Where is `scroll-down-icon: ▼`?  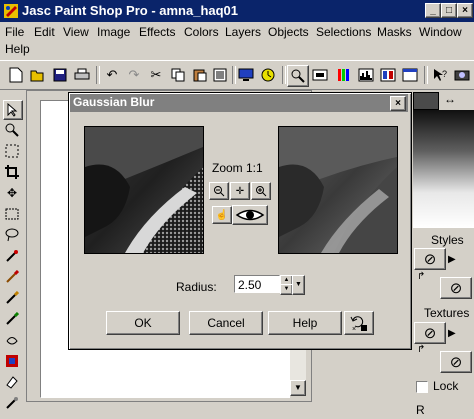
scroll-down-icon: ▼ is located at coordinates (298, 388).